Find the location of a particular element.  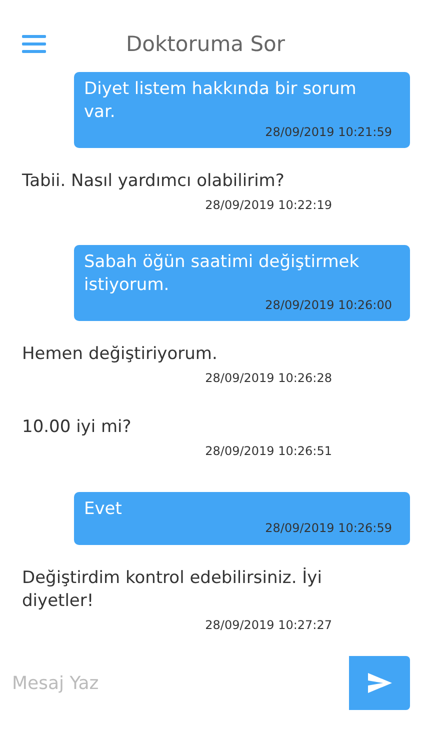

message-time: 28/09/2019 10:27:27 is located at coordinates (268, 624).